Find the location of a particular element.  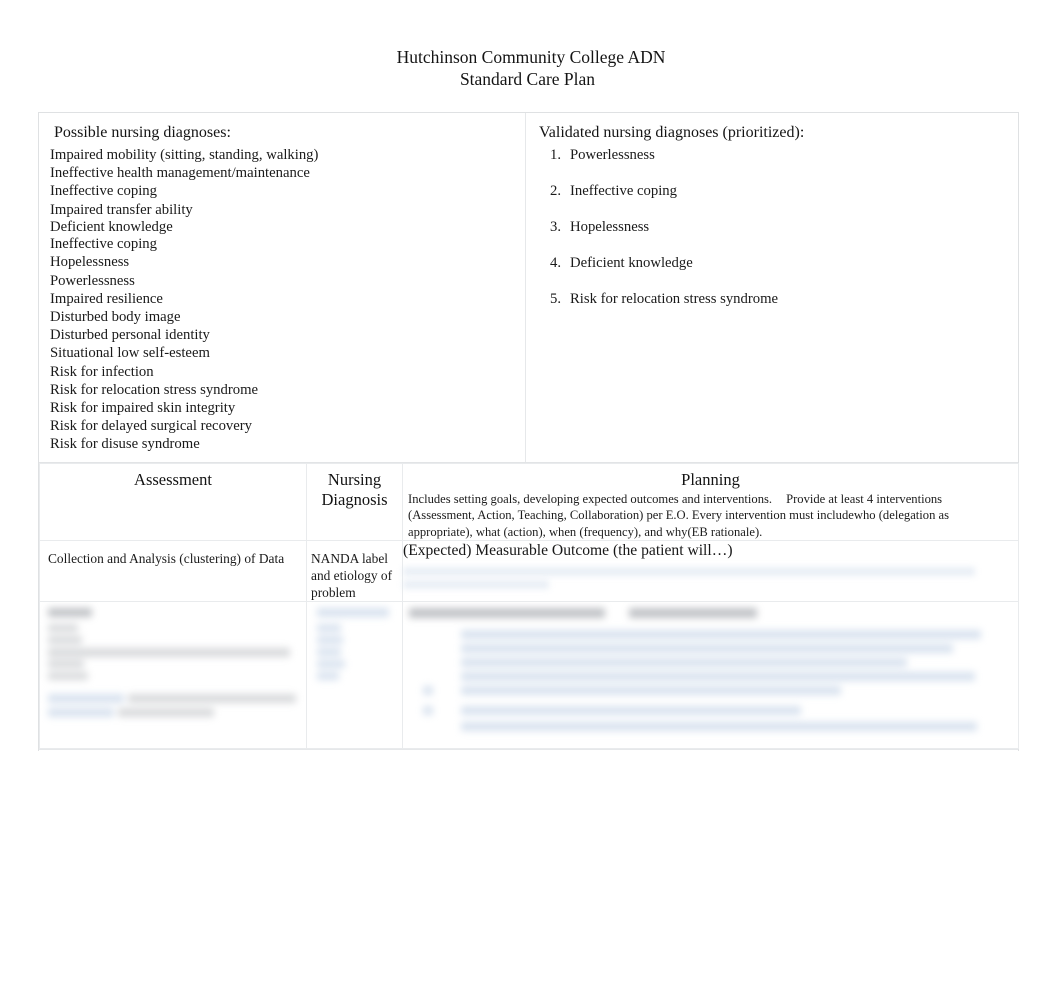

planning-description-part-5: what is located at coordinates (488, 531).